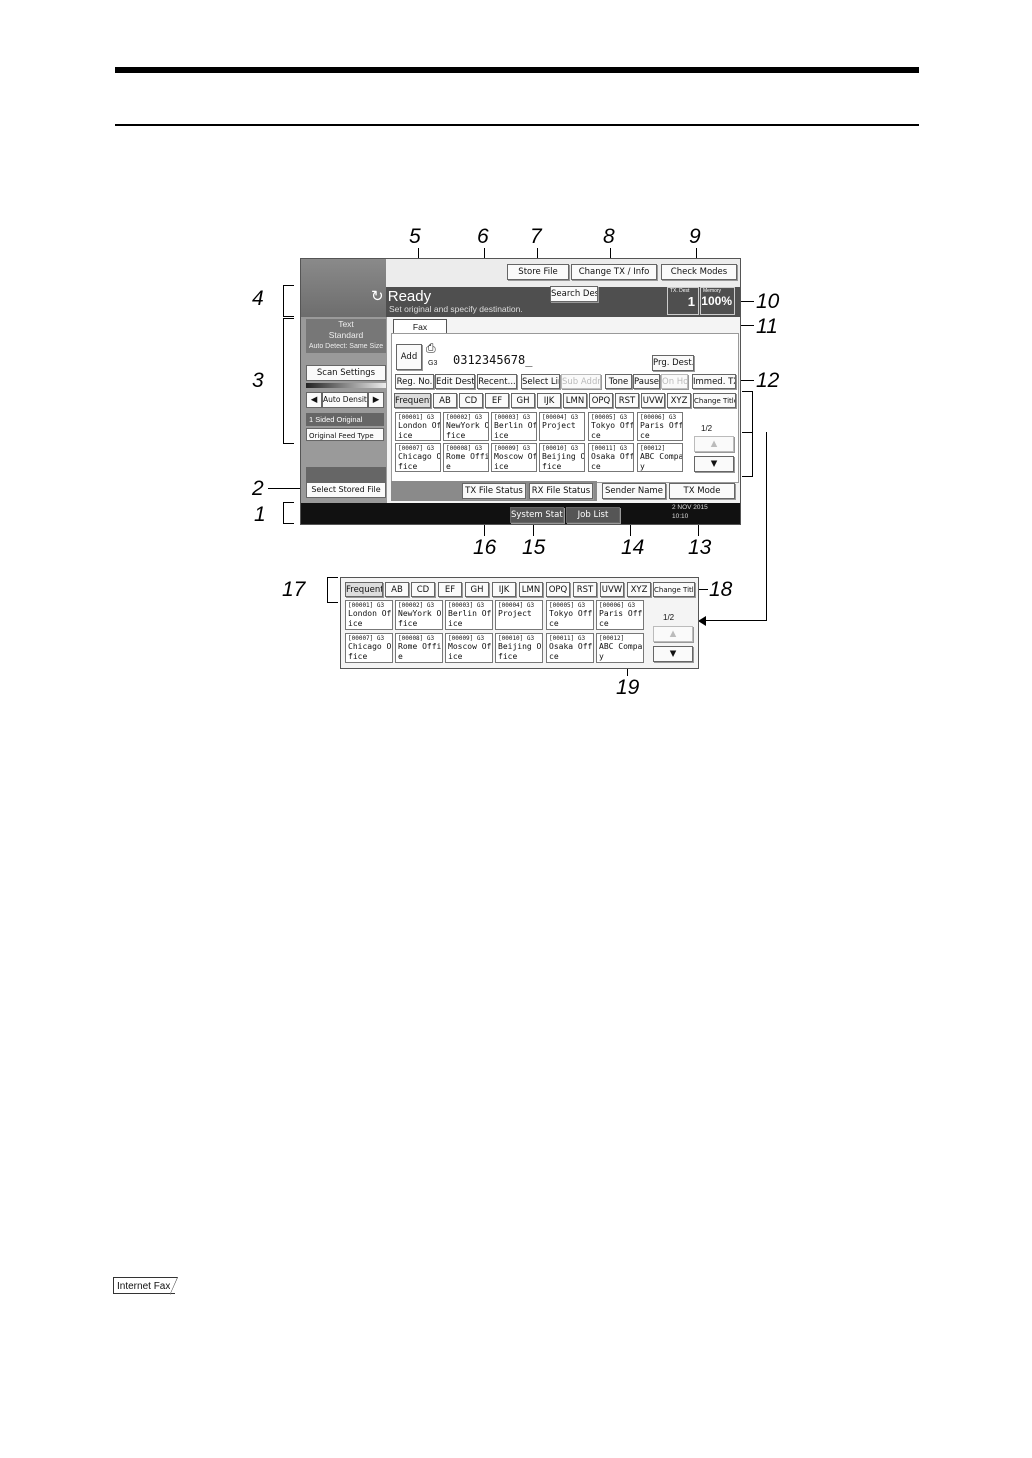  What do you see at coordinates (345, 434) in the screenshot?
I see `original-feed-type-button: Original Feed Type` at bounding box center [345, 434].